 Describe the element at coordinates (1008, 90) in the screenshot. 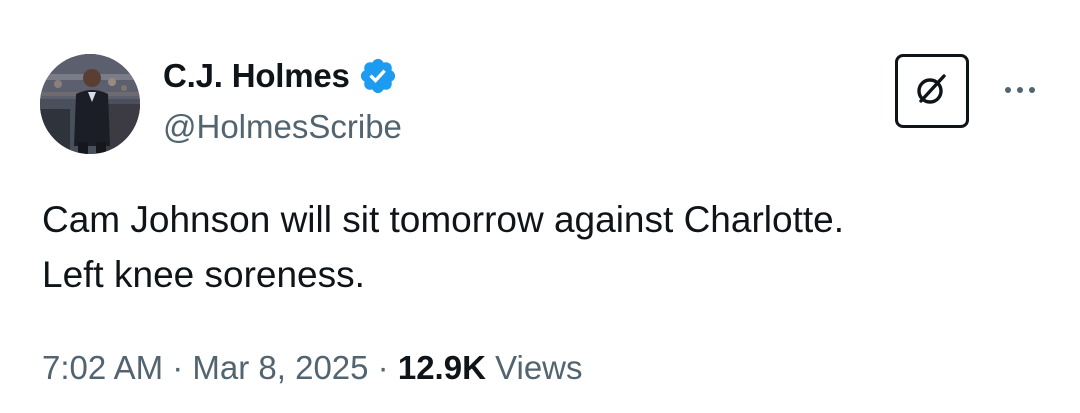

I see `more-horizontal-icon` at that location.